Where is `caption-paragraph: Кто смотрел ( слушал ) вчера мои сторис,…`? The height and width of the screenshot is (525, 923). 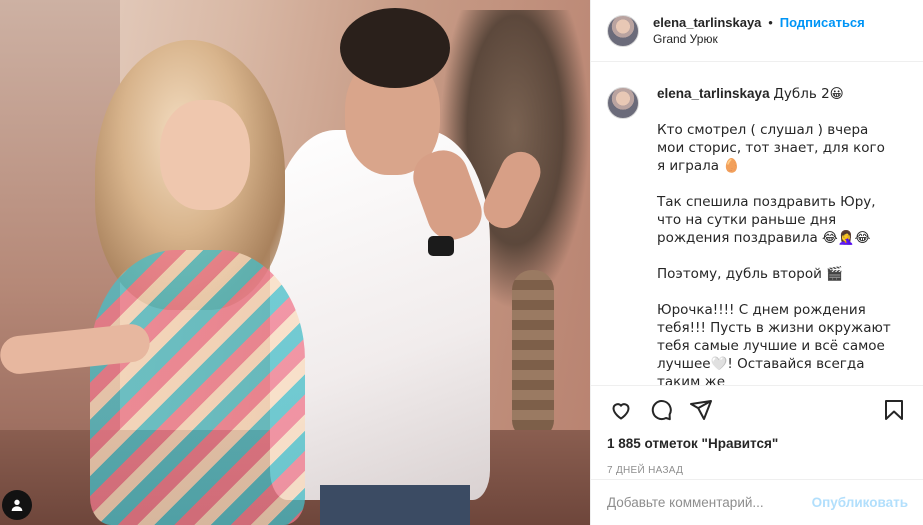
caption-paragraph: Кто смотрел ( слушал ) вчера мои сторис,… is located at coordinates (771, 148).